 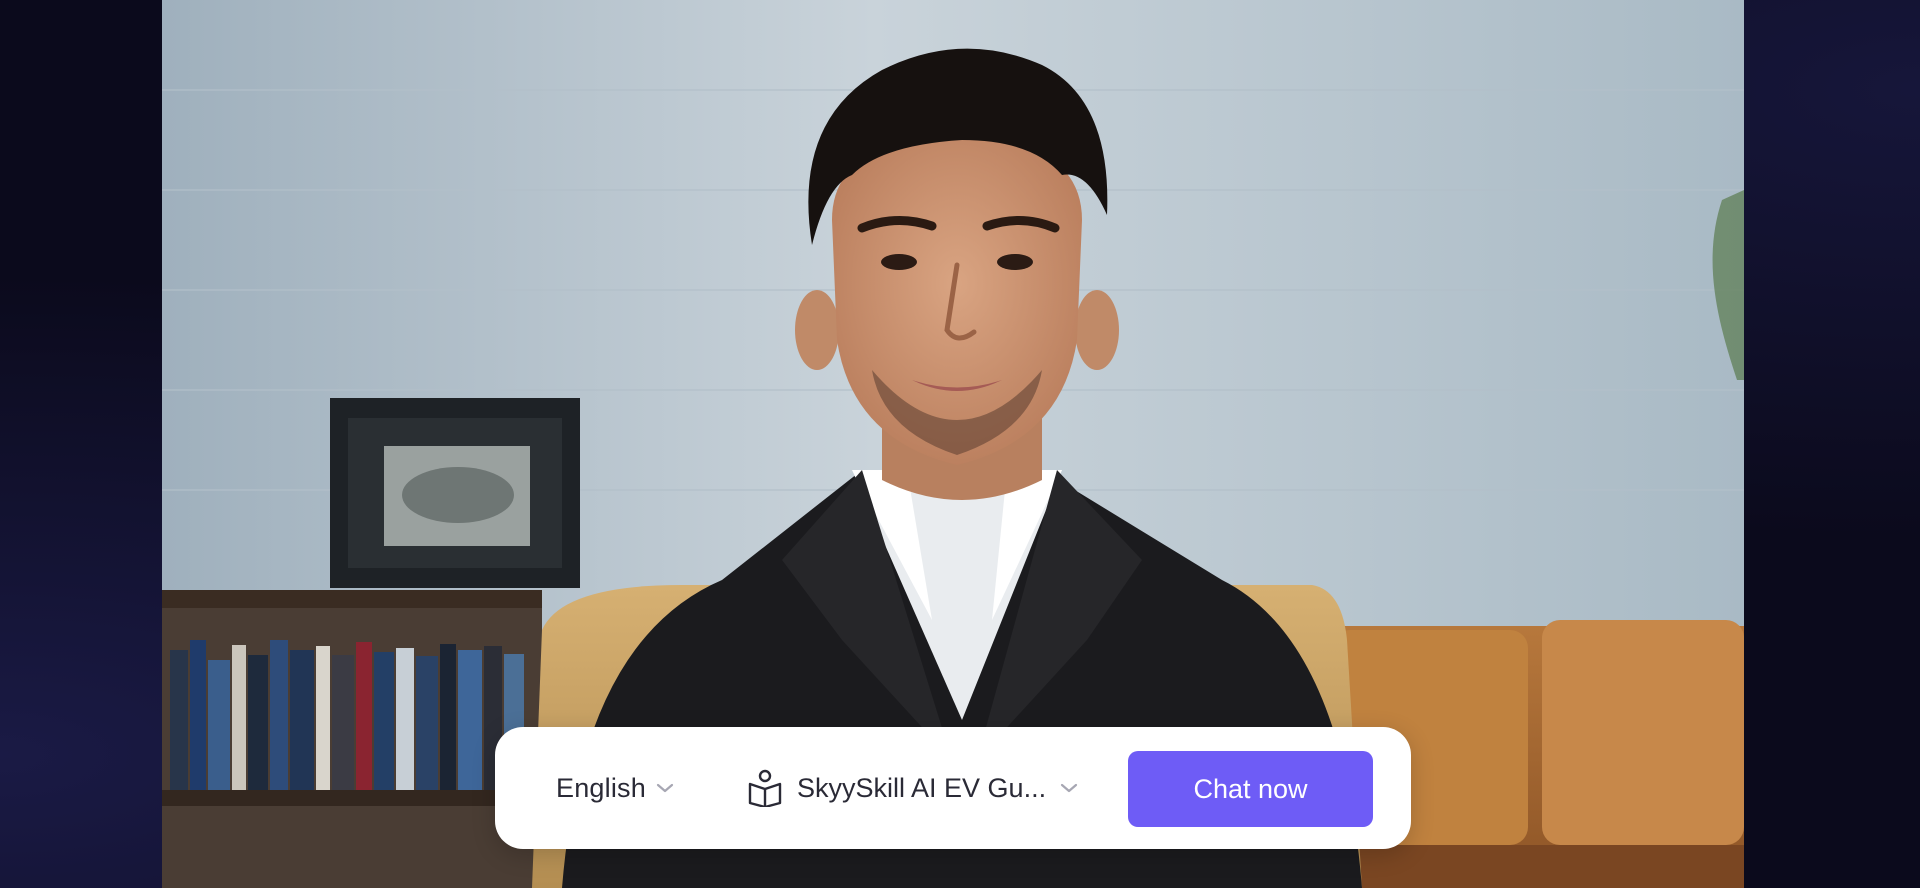 What do you see at coordinates (957, 300) in the screenshot?
I see `person-face` at bounding box center [957, 300].